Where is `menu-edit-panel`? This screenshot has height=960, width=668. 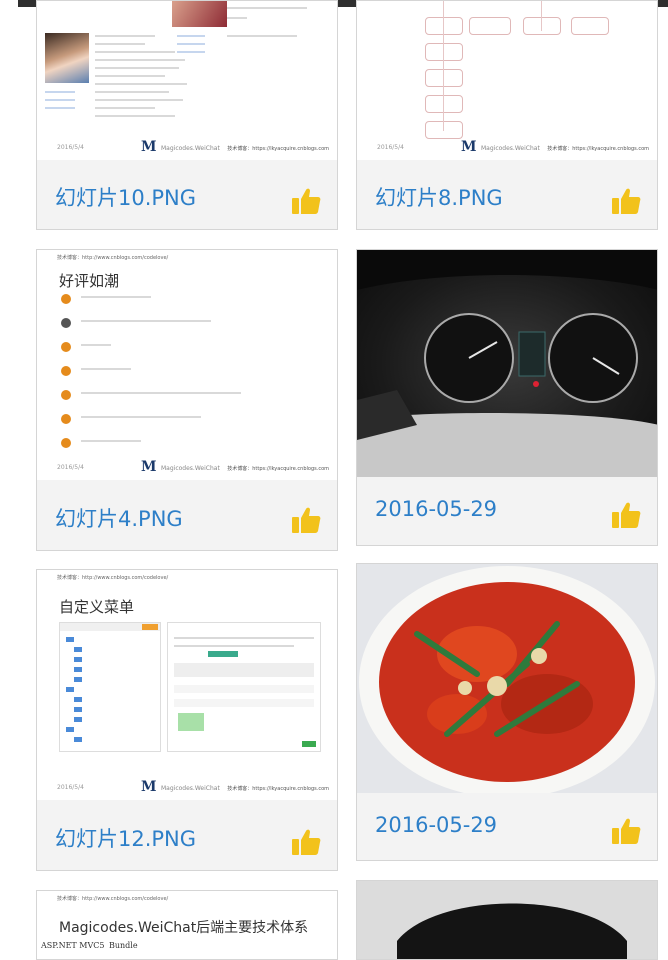 menu-edit-panel is located at coordinates (244, 687).